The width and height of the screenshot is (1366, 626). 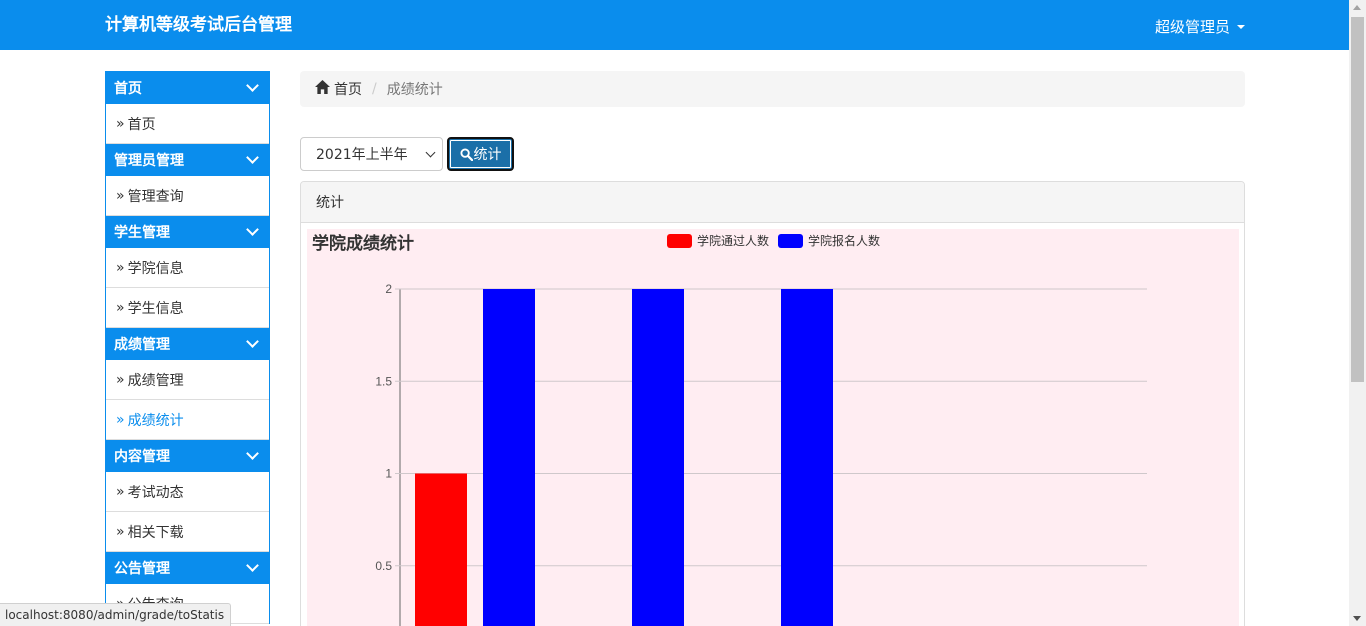 What do you see at coordinates (1357, 618) in the screenshot?
I see `scroll-down-arrow-icon` at bounding box center [1357, 618].